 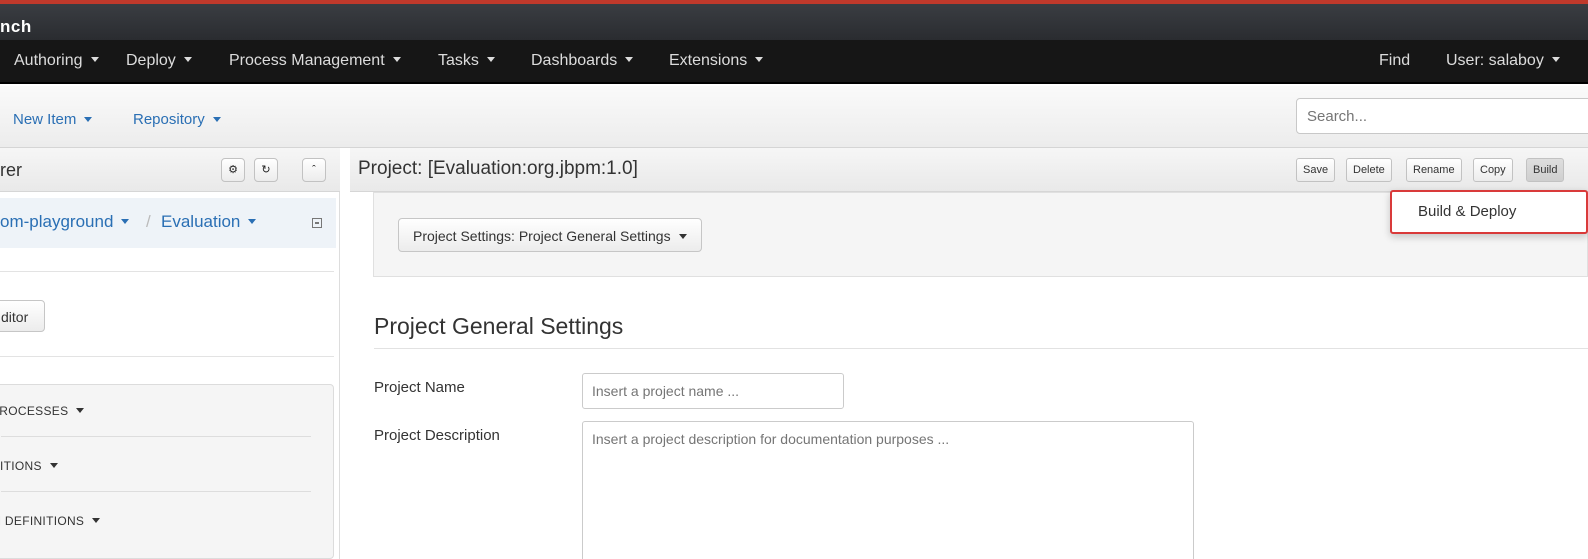 I want to click on user-menu-label: User: salaboy, so click(x=1495, y=60).